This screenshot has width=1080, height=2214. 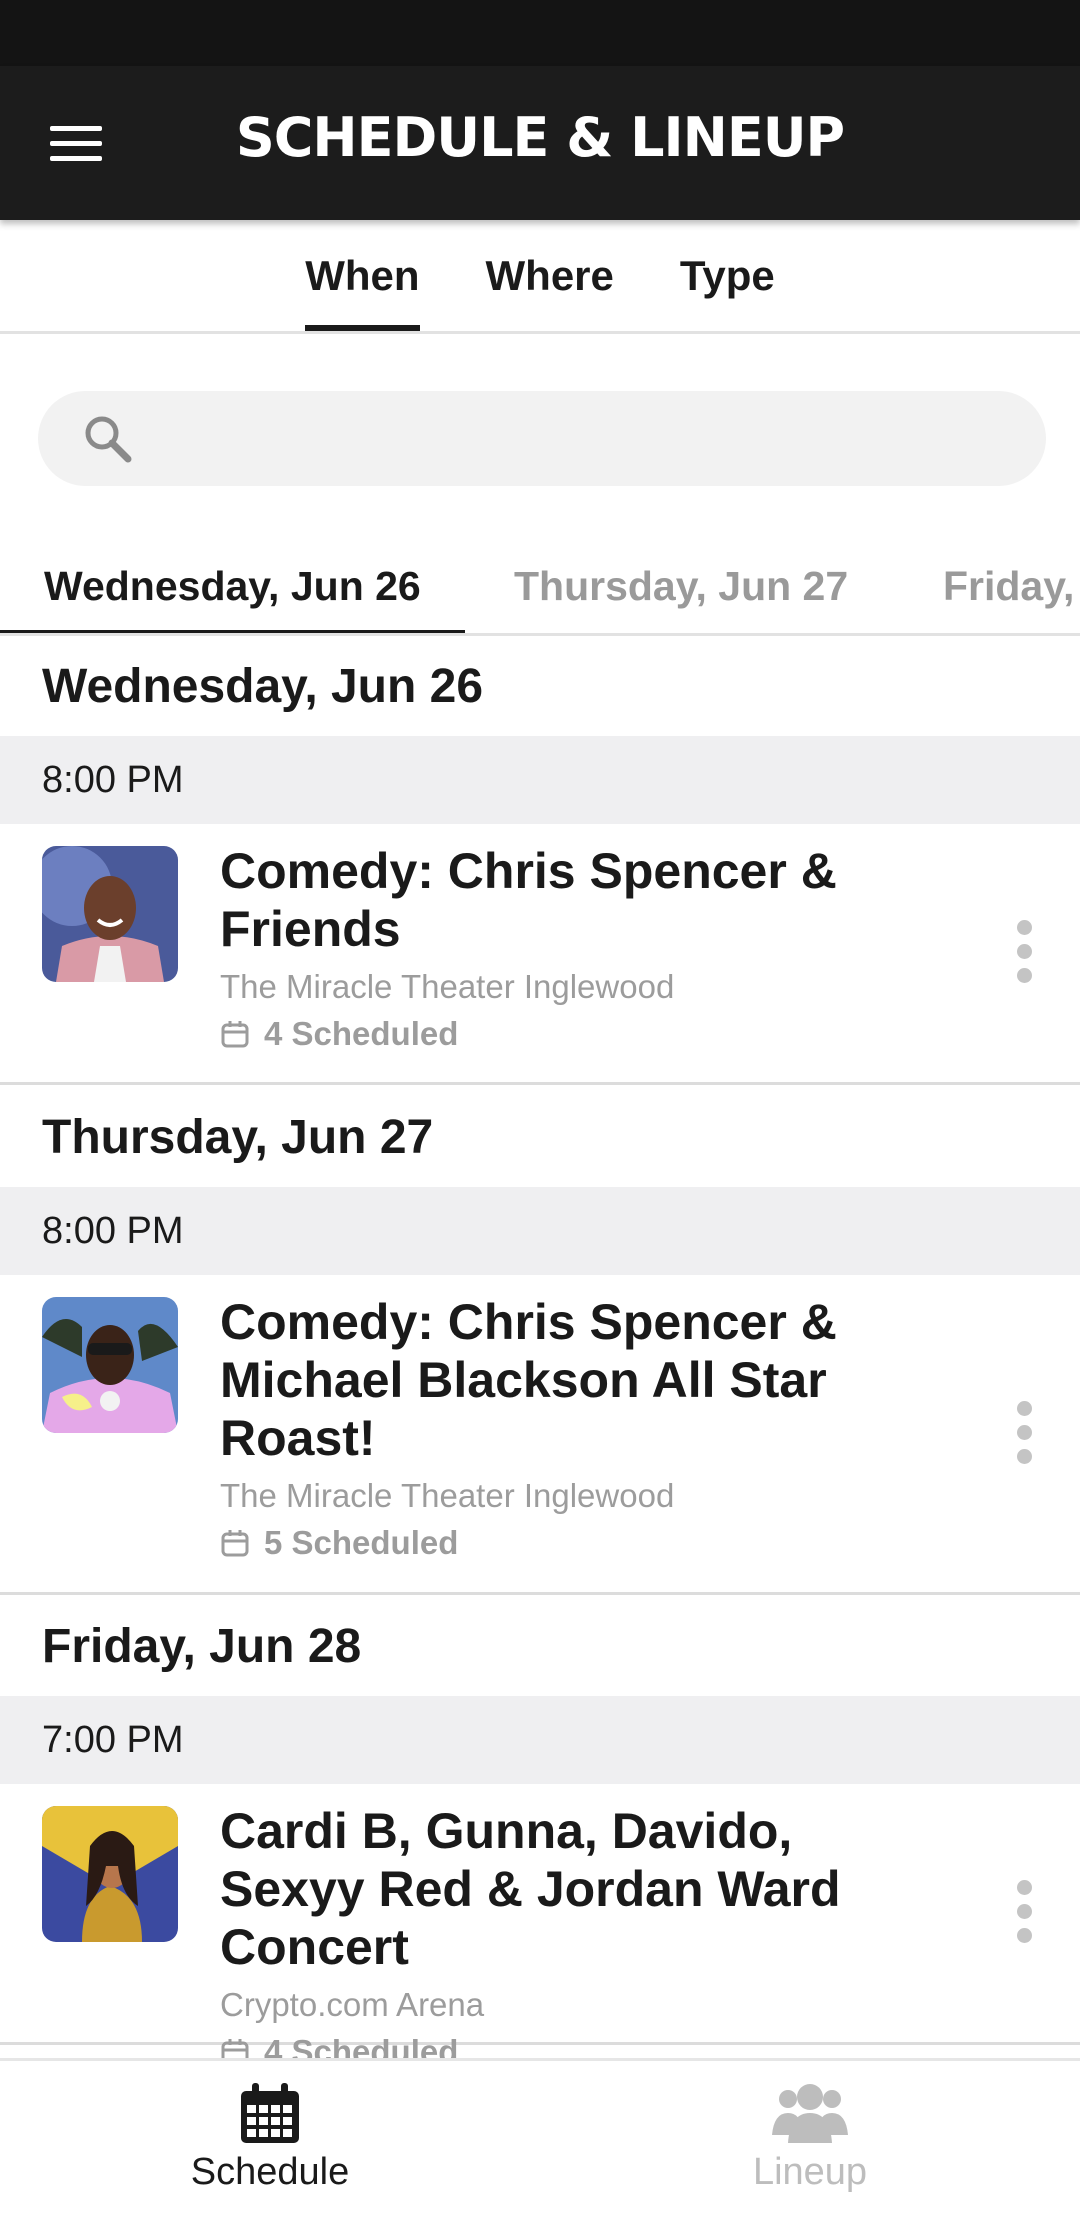 I want to click on calendar-icon, so click(x=270, y=2113).